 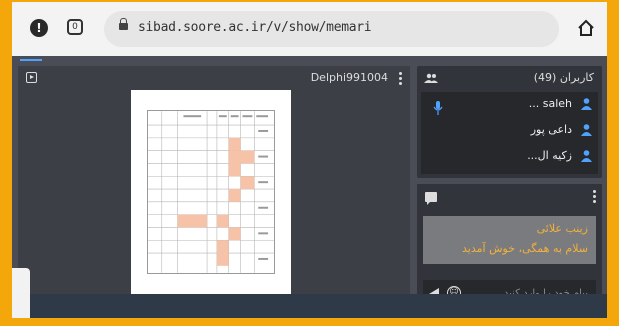 What do you see at coordinates (214, 78) in the screenshot?
I see `presentation-header: Delphi991004` at bounding box center [214, 78].